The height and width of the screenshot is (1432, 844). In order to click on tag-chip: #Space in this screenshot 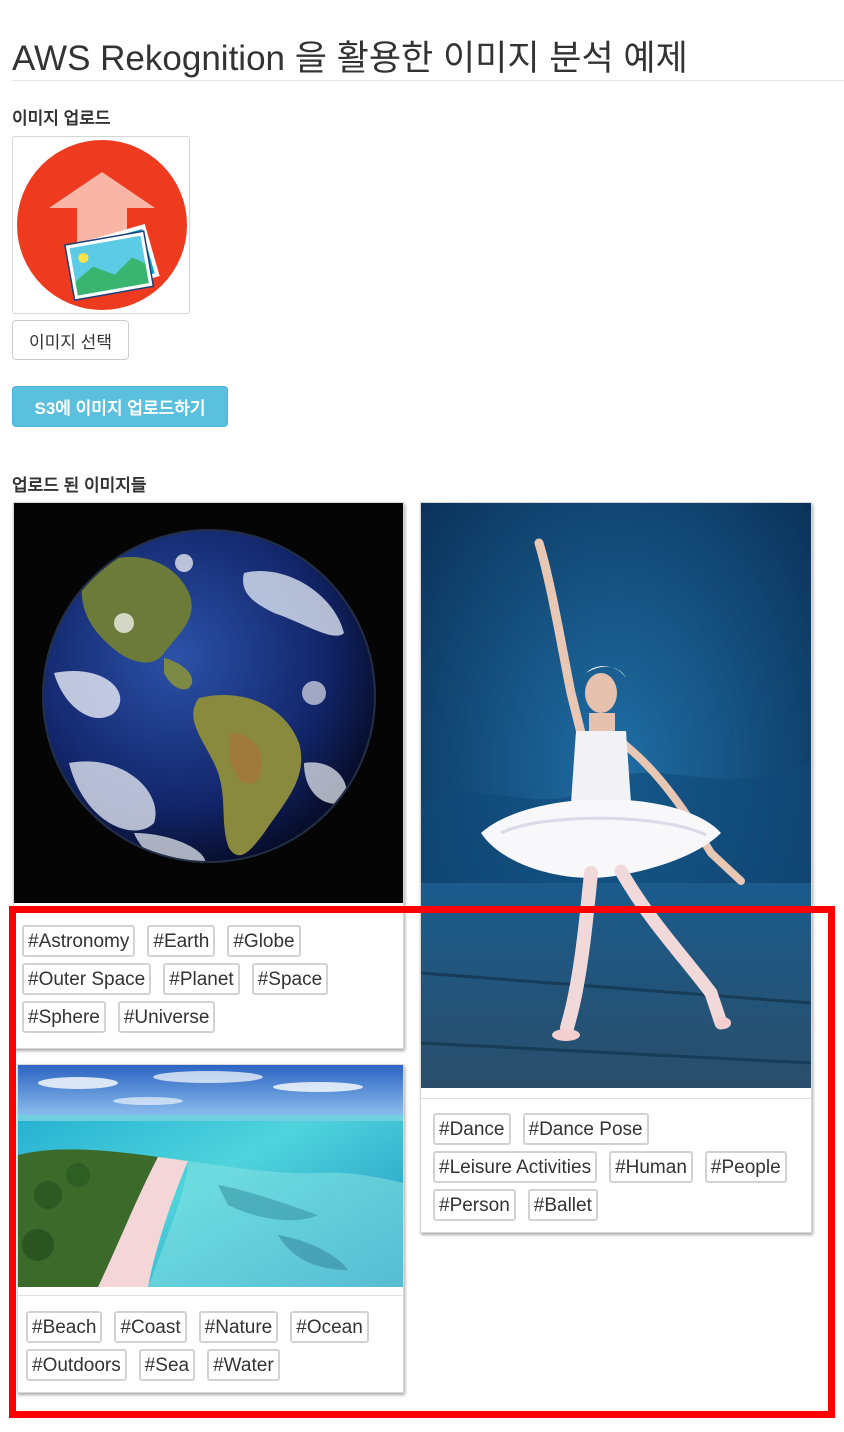, I will do `click(290, 979)`.